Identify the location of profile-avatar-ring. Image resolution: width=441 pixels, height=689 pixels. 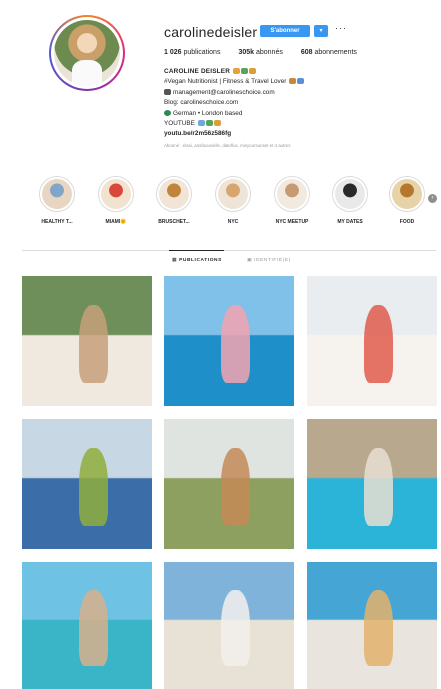
(87, 53).